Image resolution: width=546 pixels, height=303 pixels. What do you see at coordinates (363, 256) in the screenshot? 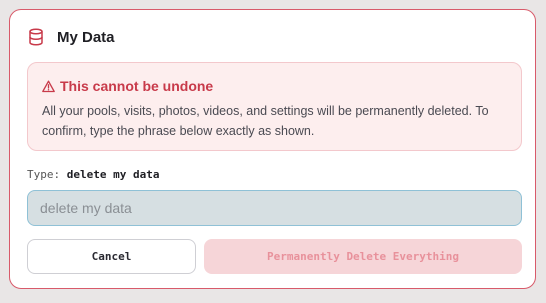
I see `permanently-delete-button: Permanently Delete Everything` at bounding box center [363, 256].